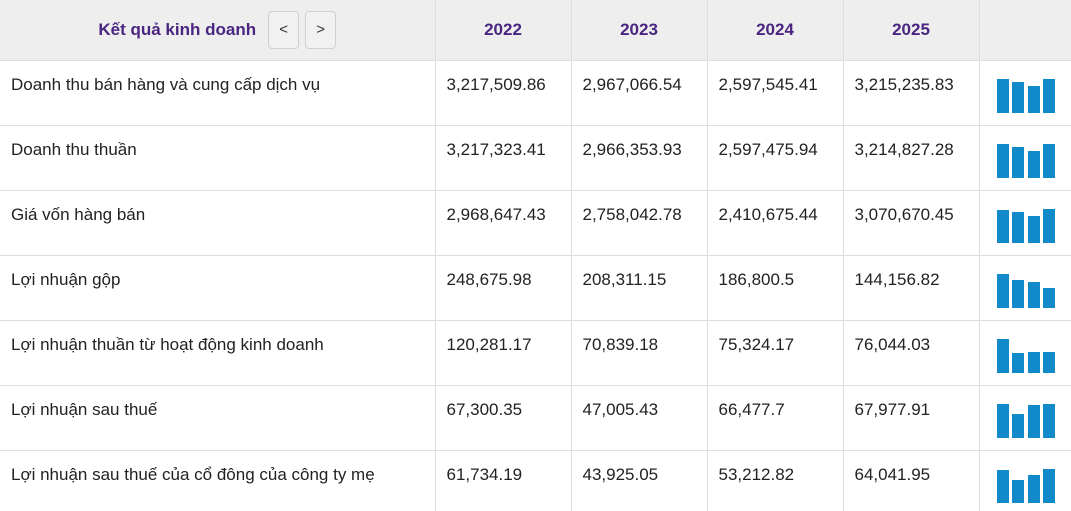 This screenshot has width=1071, height=511. I want to click on value-cell: 53,212.82, so click(775, 480).